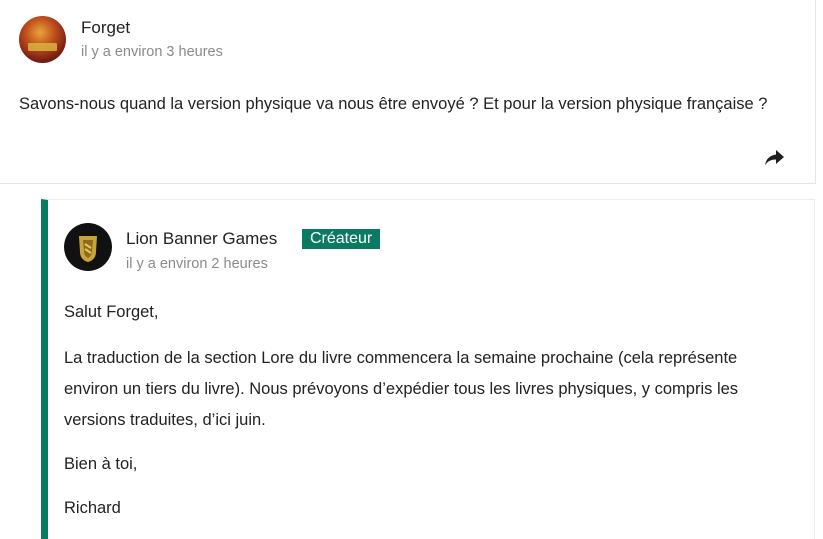 The width and height of the screenshot is (823, 539). Describe the element at coordinates (42, 39) in the screenshot. I see `avatar` at that location.